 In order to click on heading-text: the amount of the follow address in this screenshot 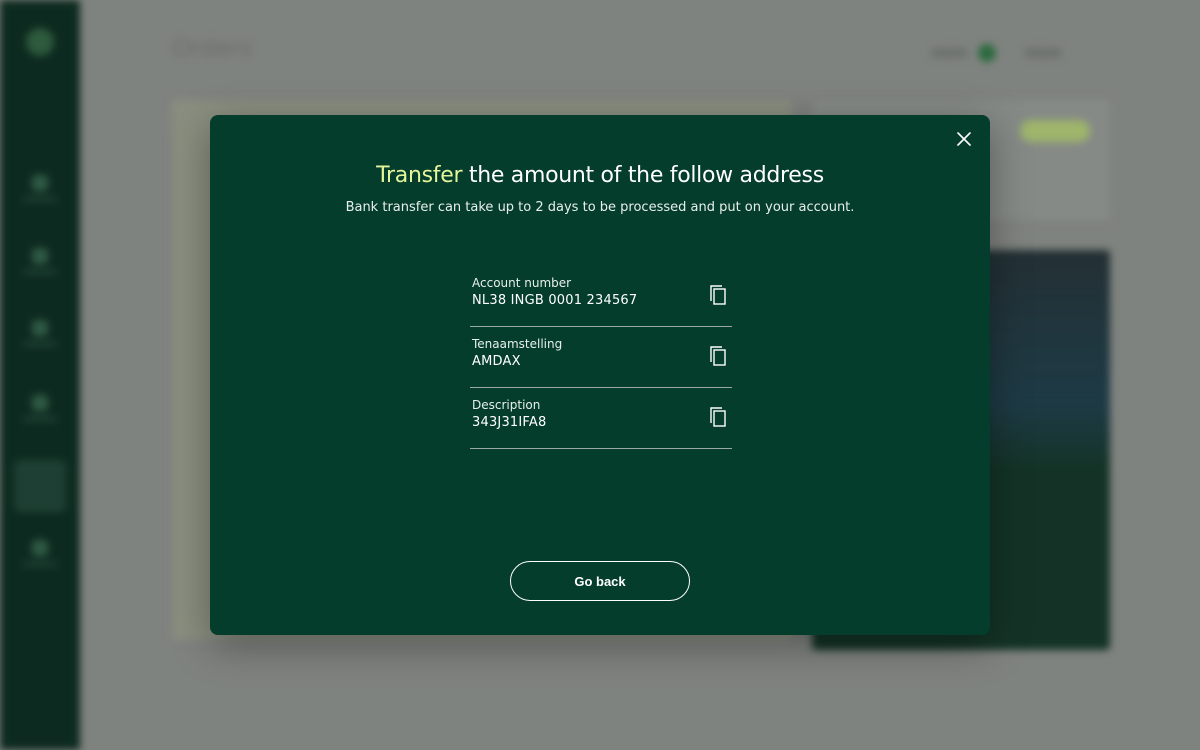, I will do `click(643, 175)`.